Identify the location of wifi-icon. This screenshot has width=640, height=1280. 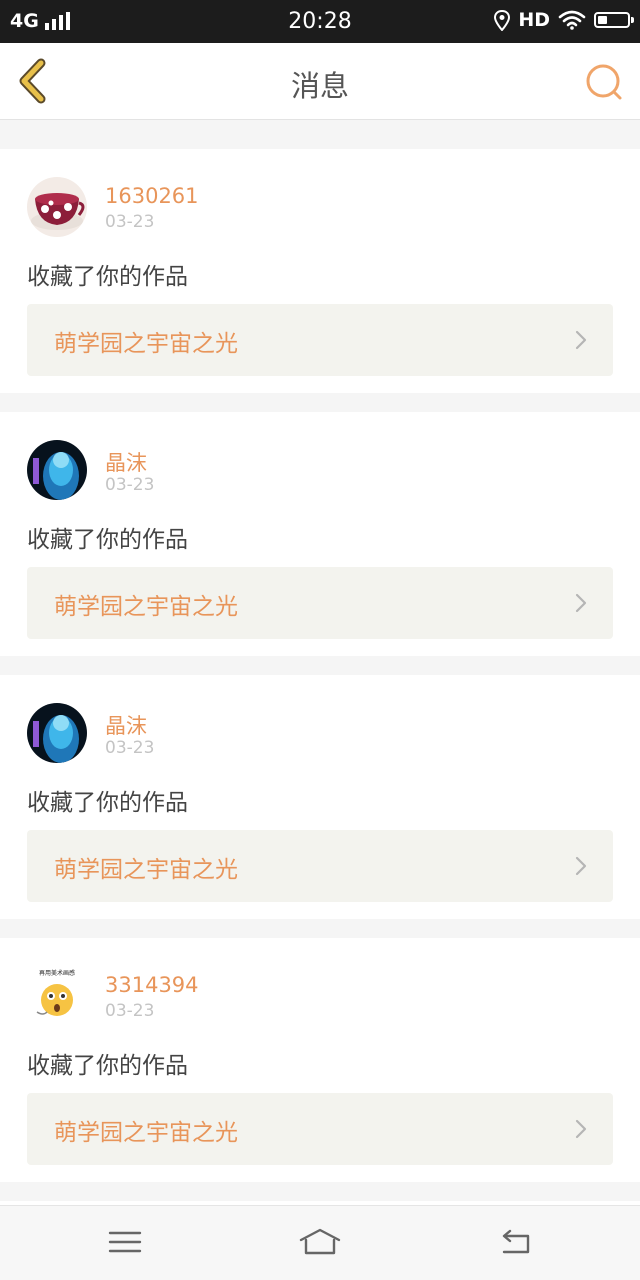
(572, 20).